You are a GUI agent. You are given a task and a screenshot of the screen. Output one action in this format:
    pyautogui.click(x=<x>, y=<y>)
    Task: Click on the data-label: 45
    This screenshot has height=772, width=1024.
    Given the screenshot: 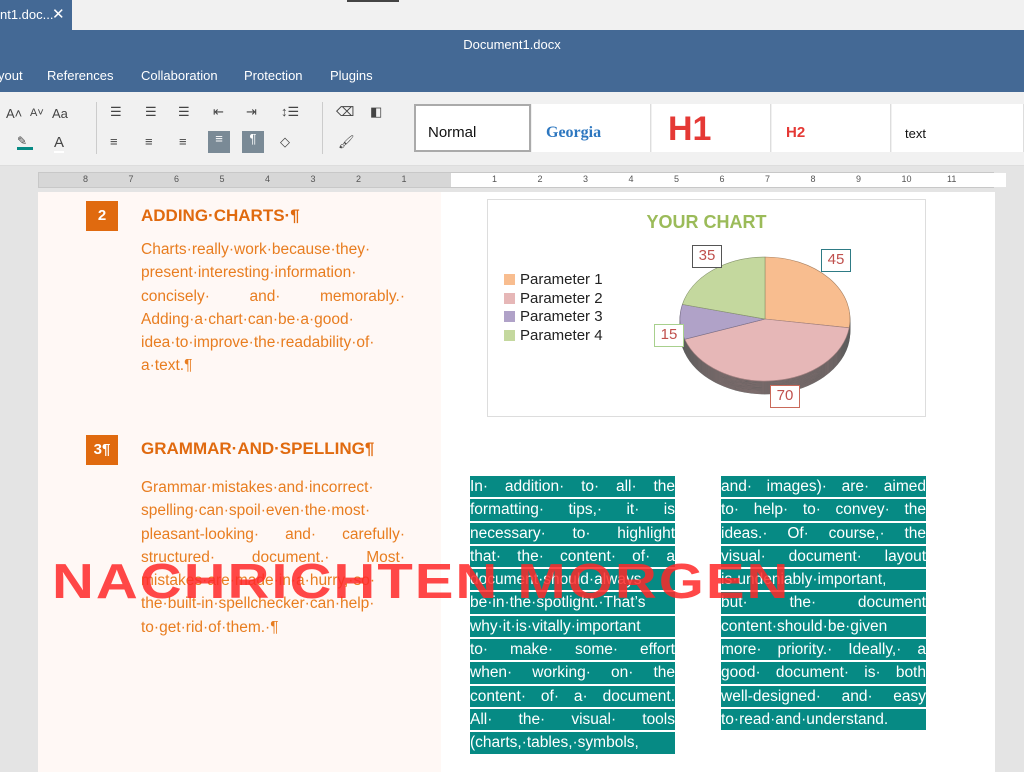 What is the action you would take?
    pyautogui.click(x=836, y=260)
    